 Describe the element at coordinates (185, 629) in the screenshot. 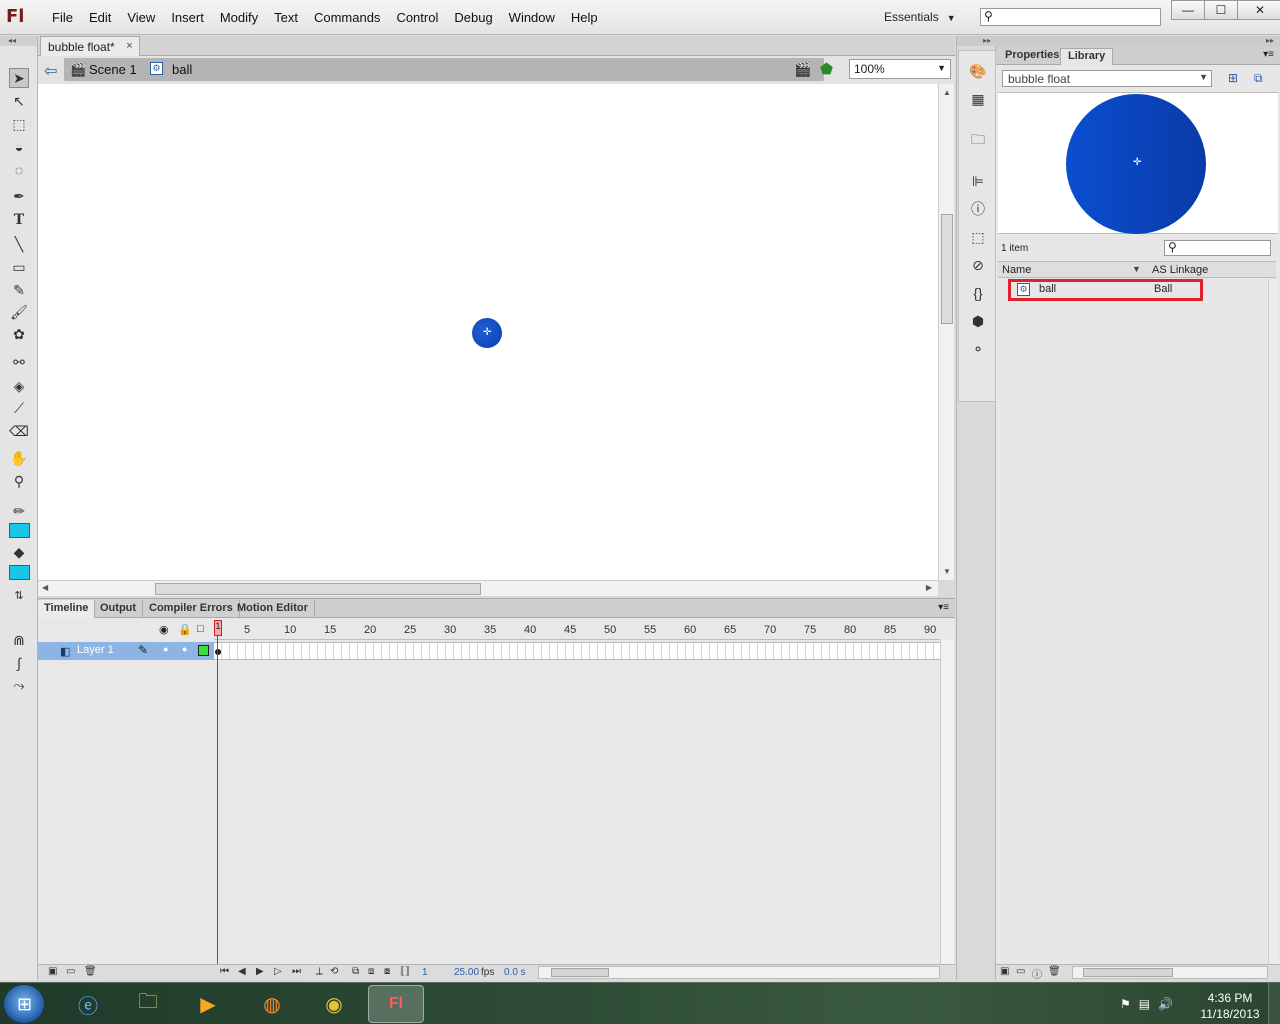

I see `lock-icon: 🔒` at that location.